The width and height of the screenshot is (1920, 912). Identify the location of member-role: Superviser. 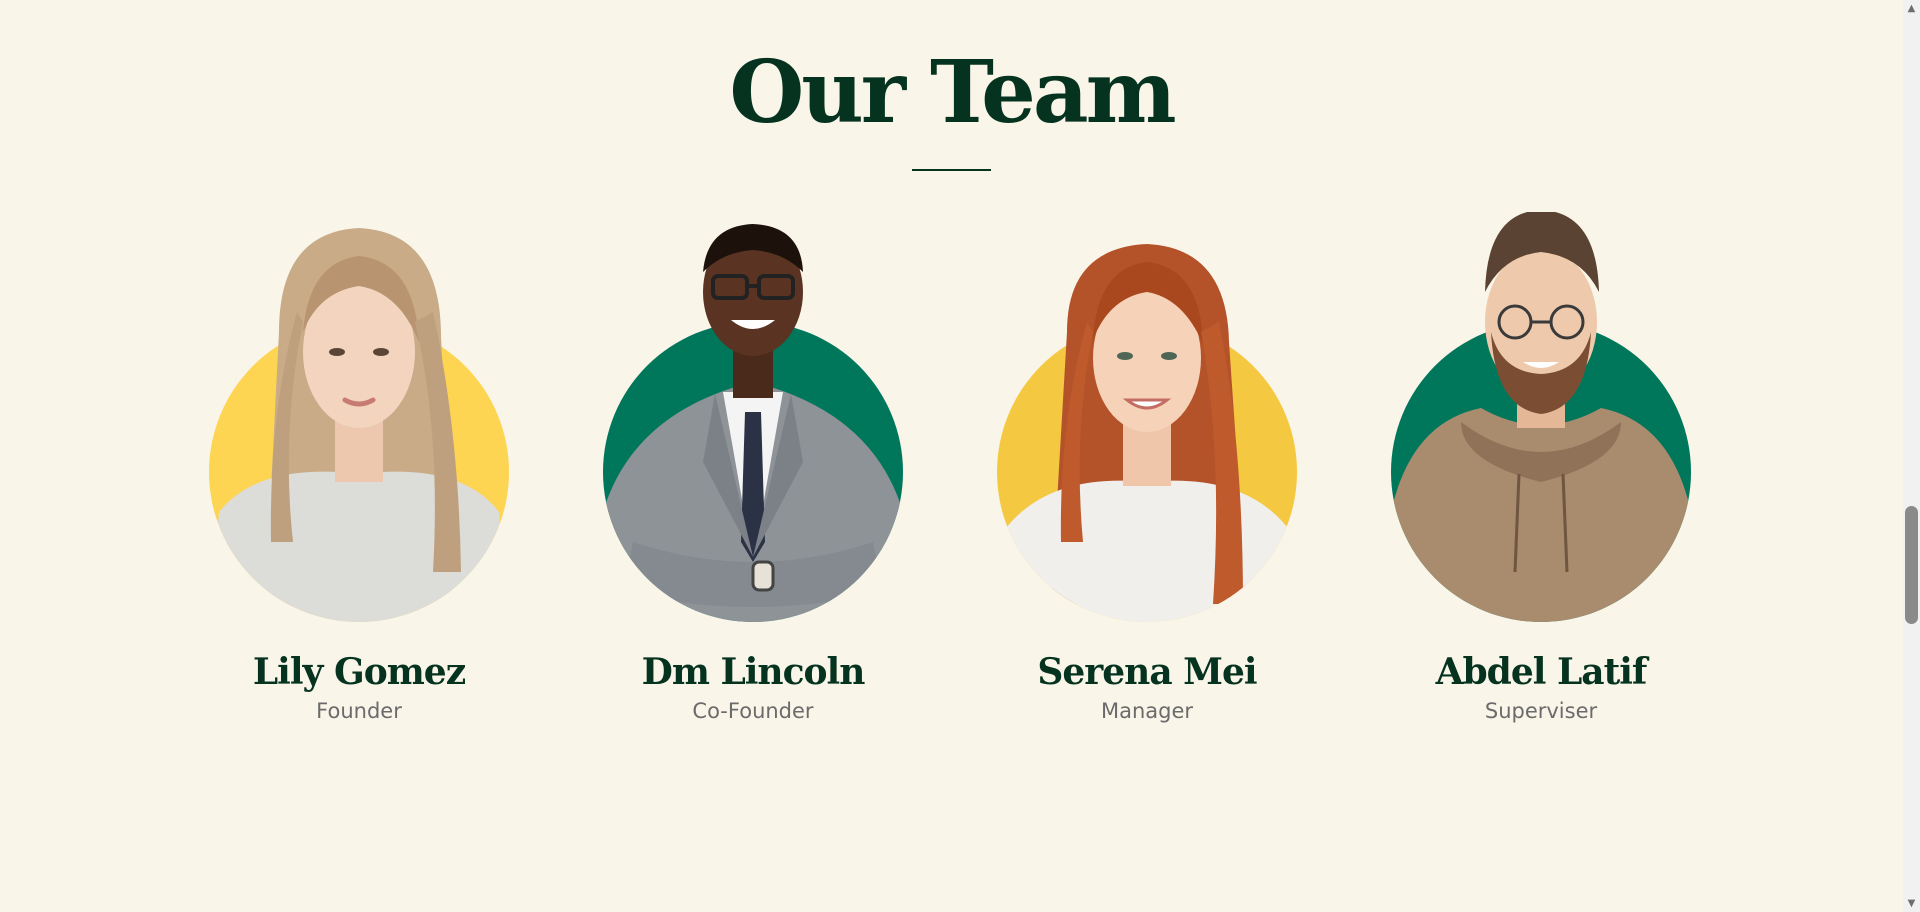
(1541, 711).